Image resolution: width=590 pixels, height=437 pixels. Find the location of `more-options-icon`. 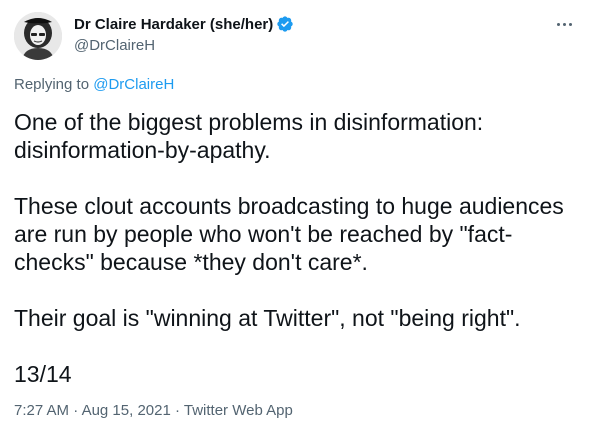

more-options-icon is located at coordinates (564, 24).